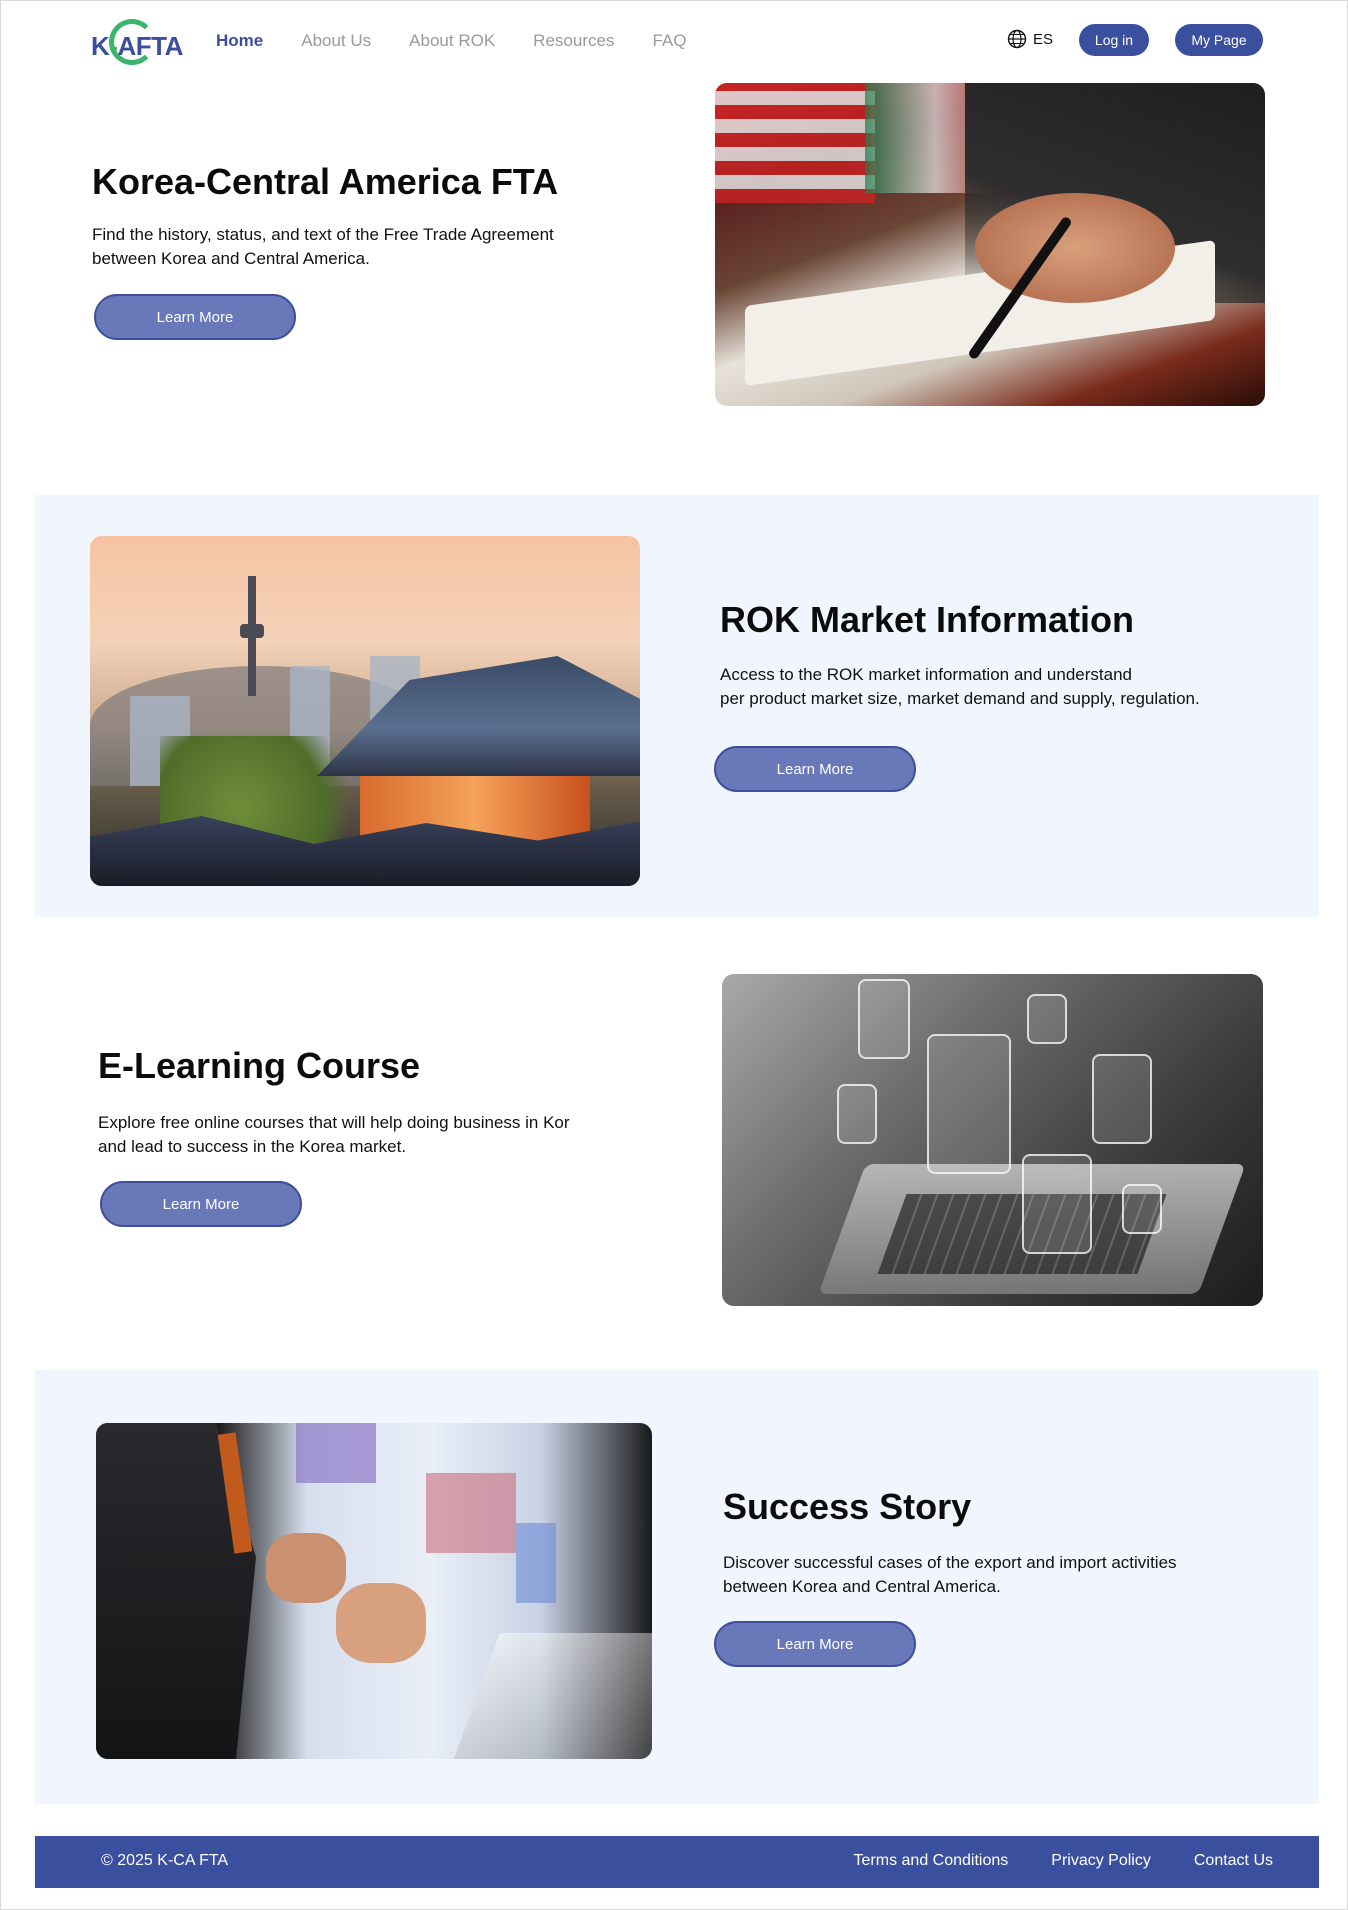 This screenshot has width=1348, height=1910. Describe the element at coordinates (336, 41) in the screenshot. I see `nav-about-us: About Us` at that location.